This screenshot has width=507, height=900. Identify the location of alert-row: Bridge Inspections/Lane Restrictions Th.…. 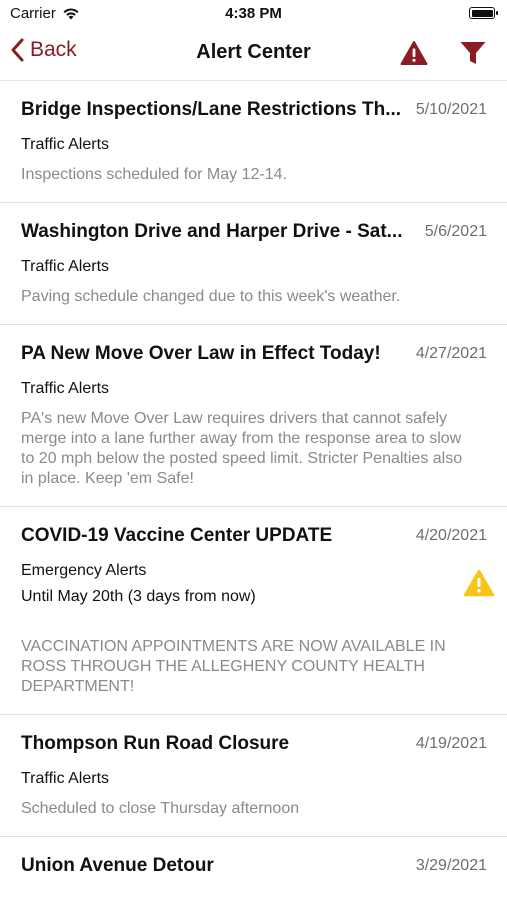
(253, 142).